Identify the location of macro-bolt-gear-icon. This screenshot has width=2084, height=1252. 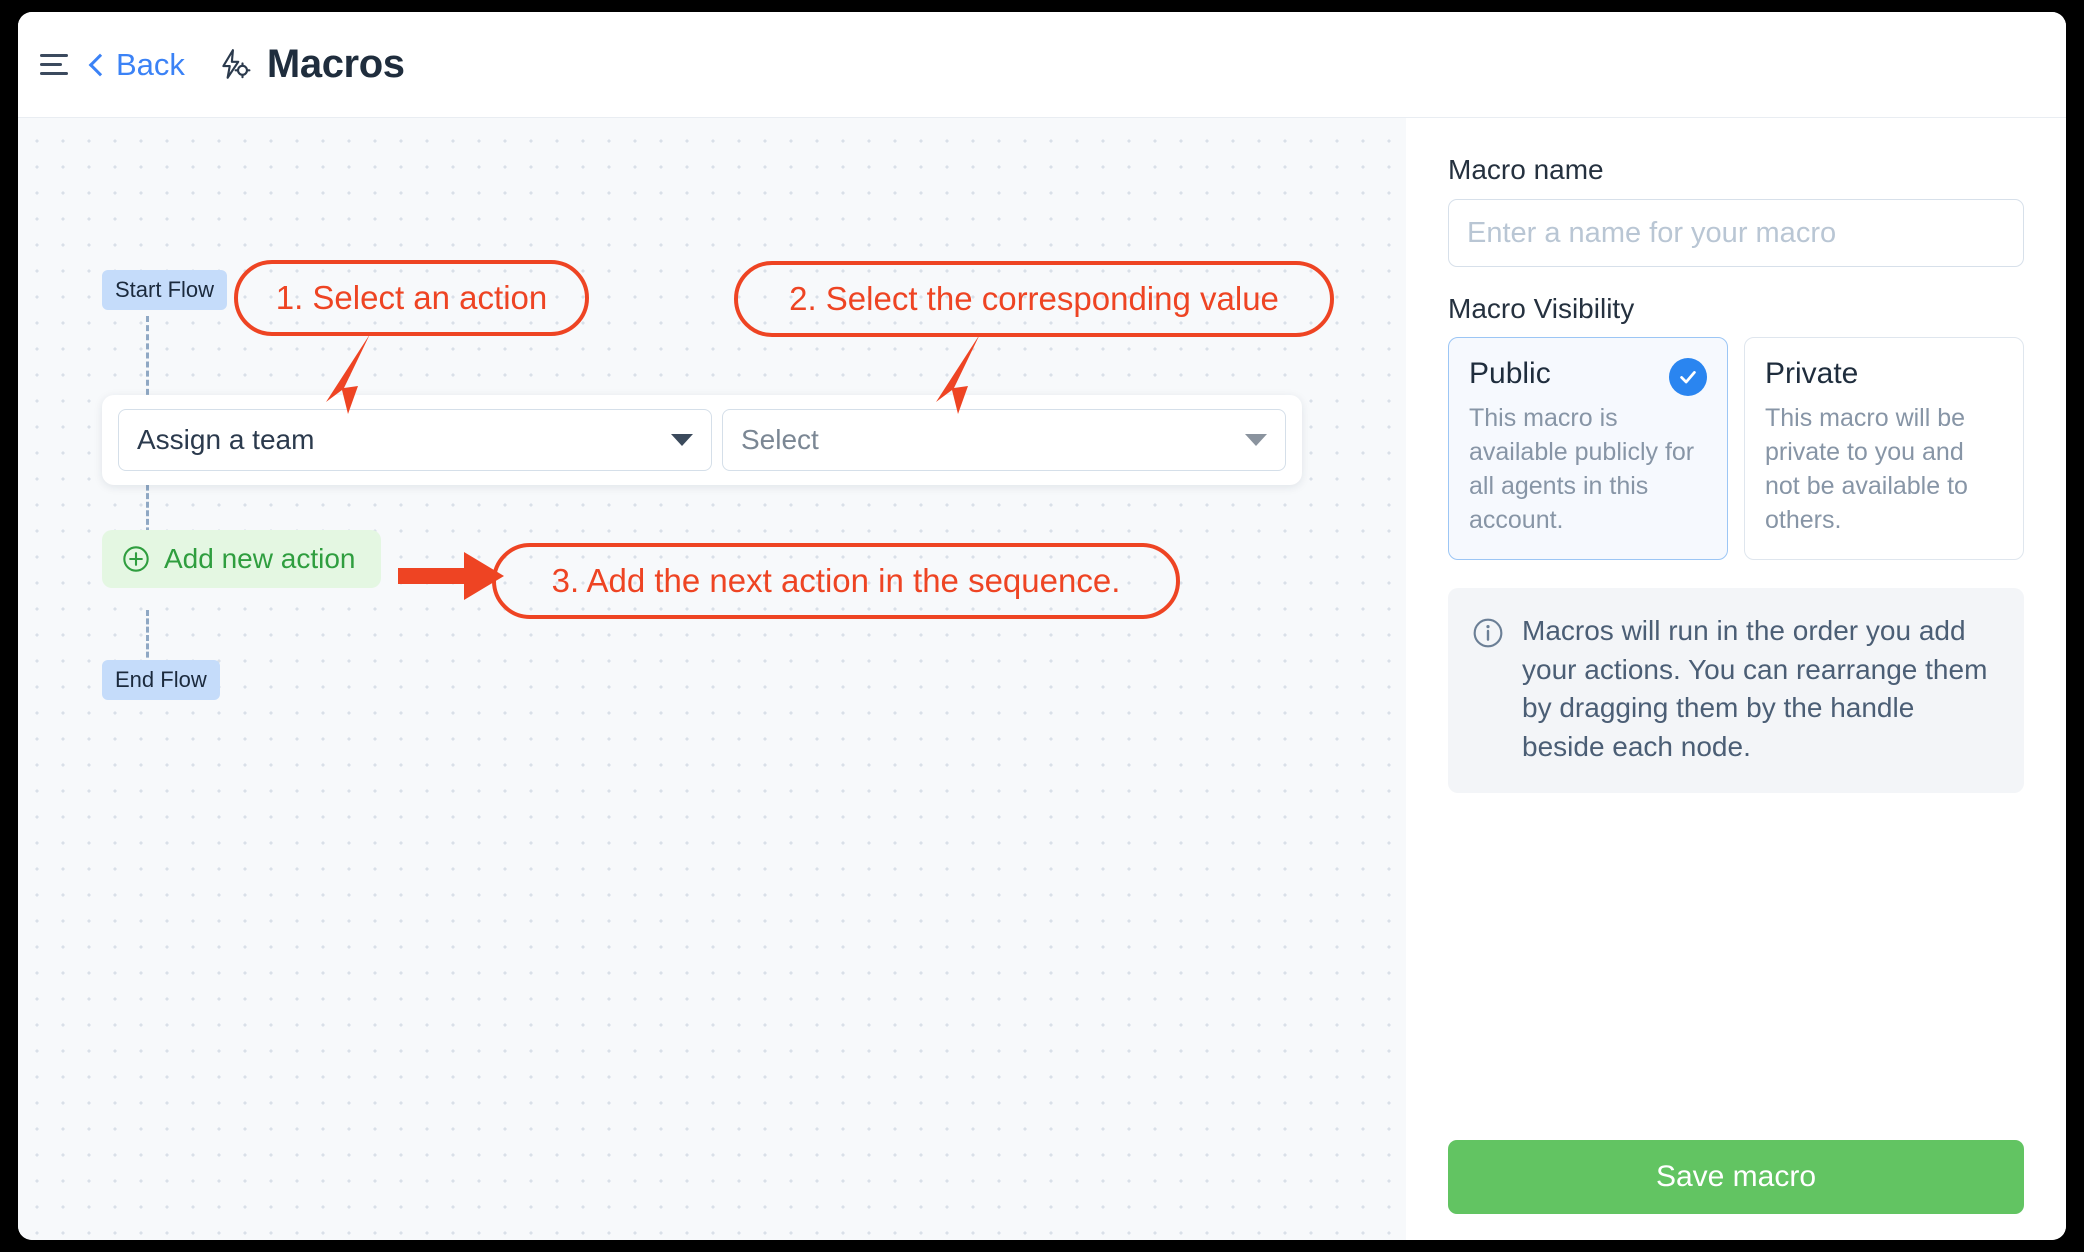
(236, 63).